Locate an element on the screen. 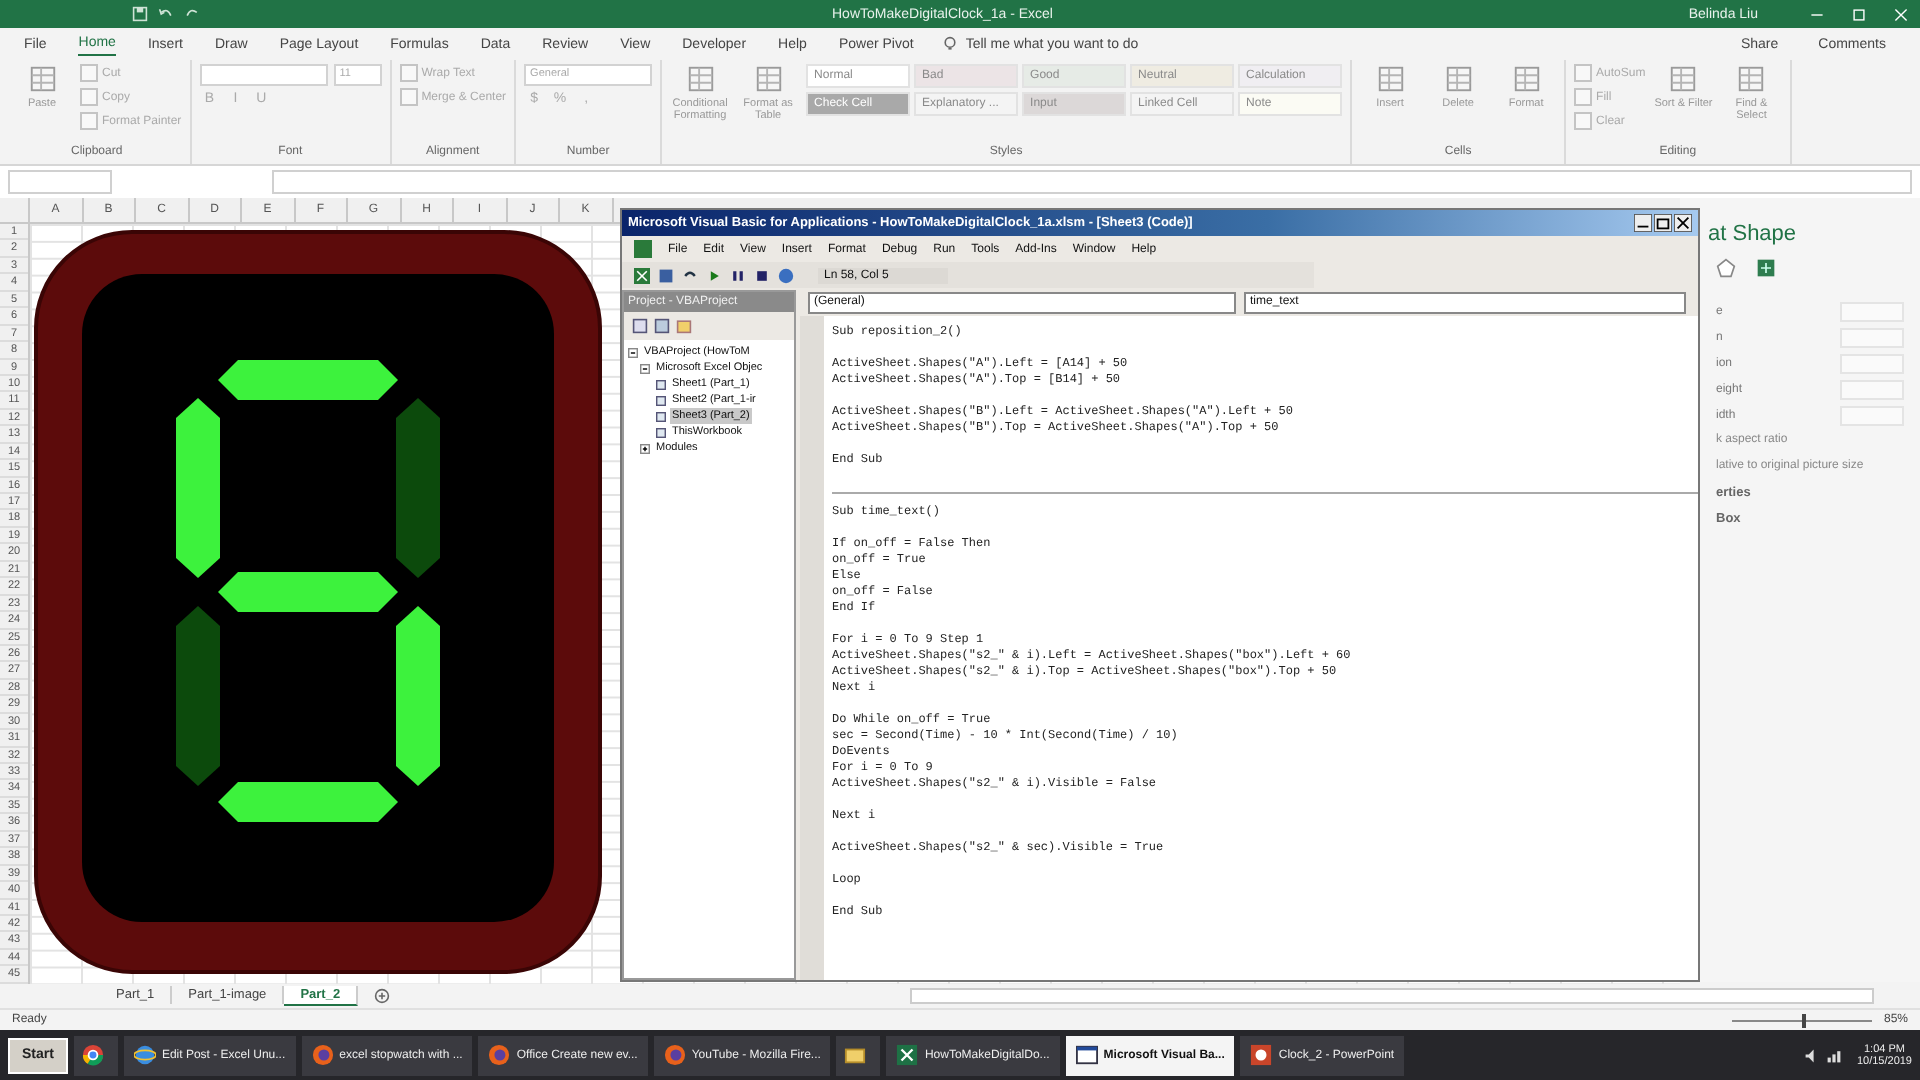  view-object-icon is located at coordinates (662, 326).